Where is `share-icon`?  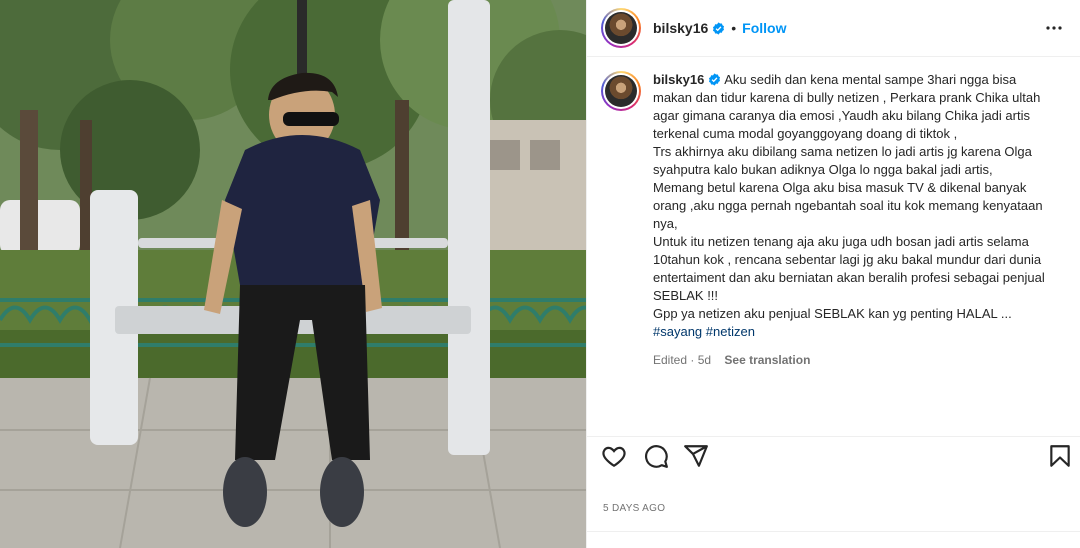
share-icon is located at coordinates (696, 456).